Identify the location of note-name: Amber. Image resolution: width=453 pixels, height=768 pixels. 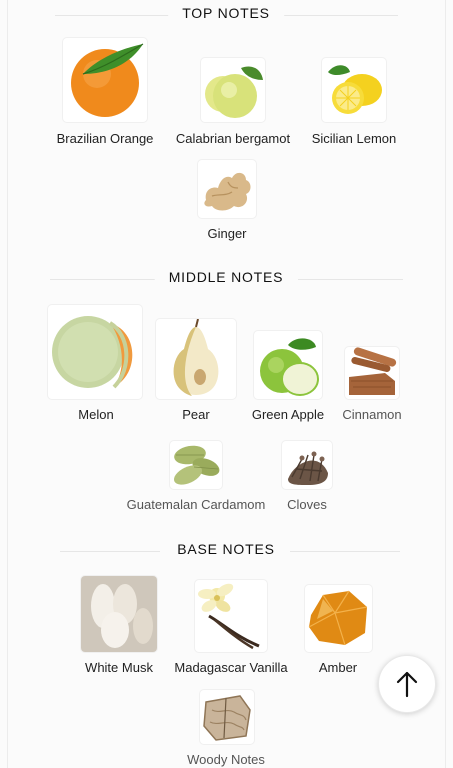
(338, 667).